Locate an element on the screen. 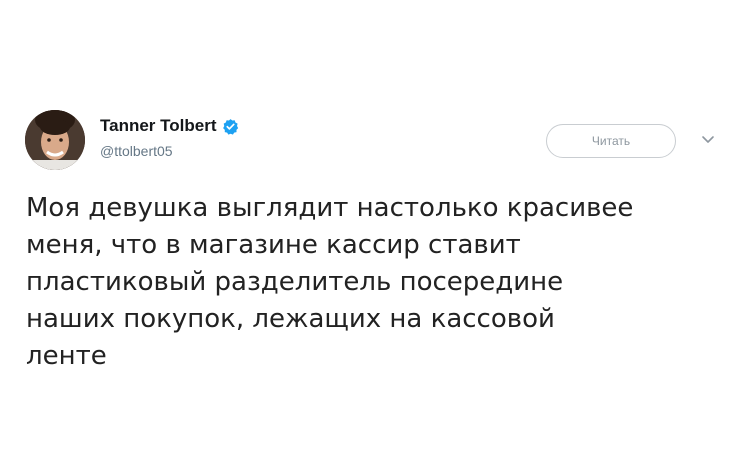 The width and height of the screenshot is (749, 471). author-handle: @ttolbert05 is located at coordinates (136, 151).